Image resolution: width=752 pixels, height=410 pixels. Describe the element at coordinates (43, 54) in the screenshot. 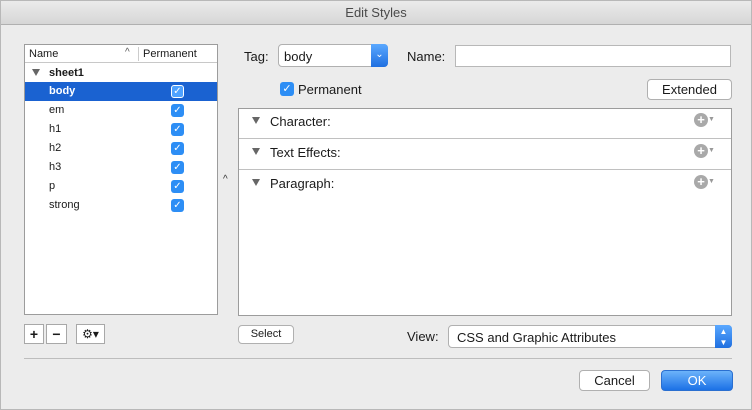

I see `column-header-name: Name` at that location.